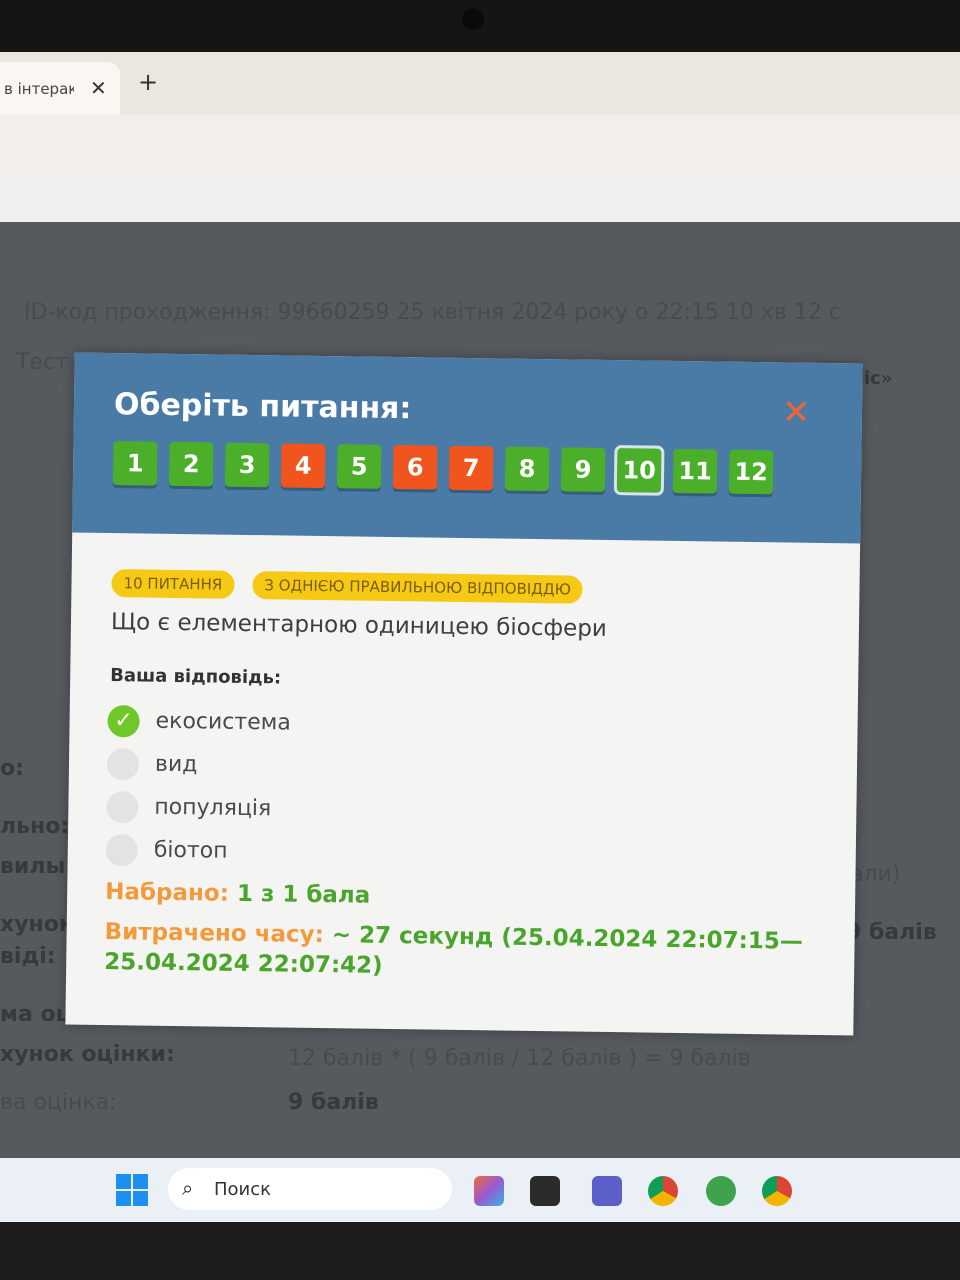  I want to click on question-button-6: 6, so click(415, 467).